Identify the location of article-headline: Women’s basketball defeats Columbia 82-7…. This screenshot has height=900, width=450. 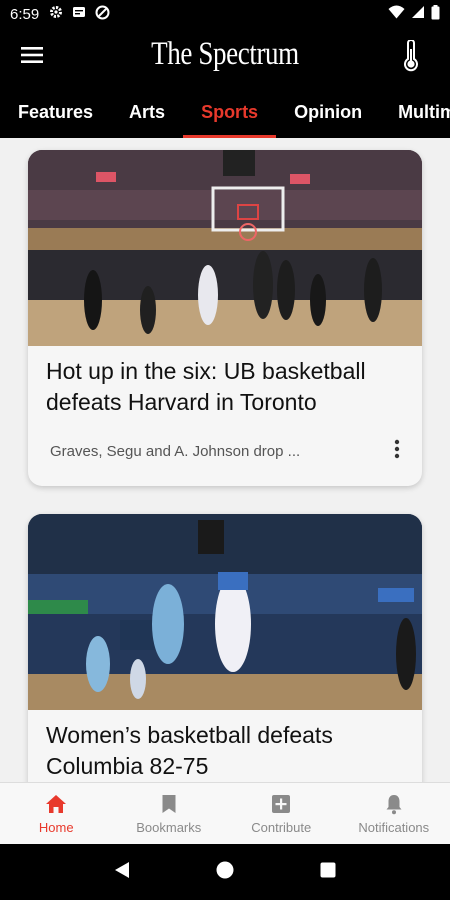
(225, 746).